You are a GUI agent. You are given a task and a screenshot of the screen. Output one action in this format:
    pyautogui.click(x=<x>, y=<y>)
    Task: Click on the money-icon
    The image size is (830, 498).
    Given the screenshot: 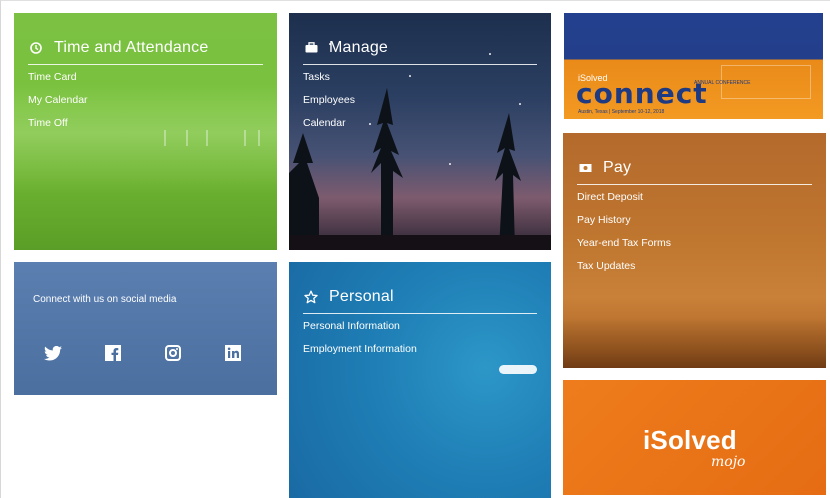 What is the action you would take?
    pyautogui.click(x=585, y=168)
    